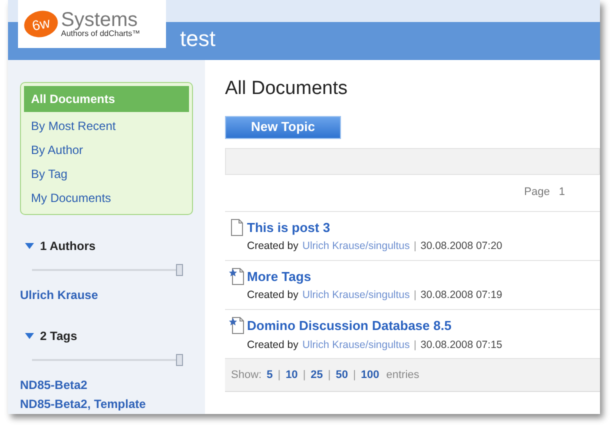 This screenshot has width=612, height=432. I want to click on facet-title: 2 Tags, so click(59, 336).